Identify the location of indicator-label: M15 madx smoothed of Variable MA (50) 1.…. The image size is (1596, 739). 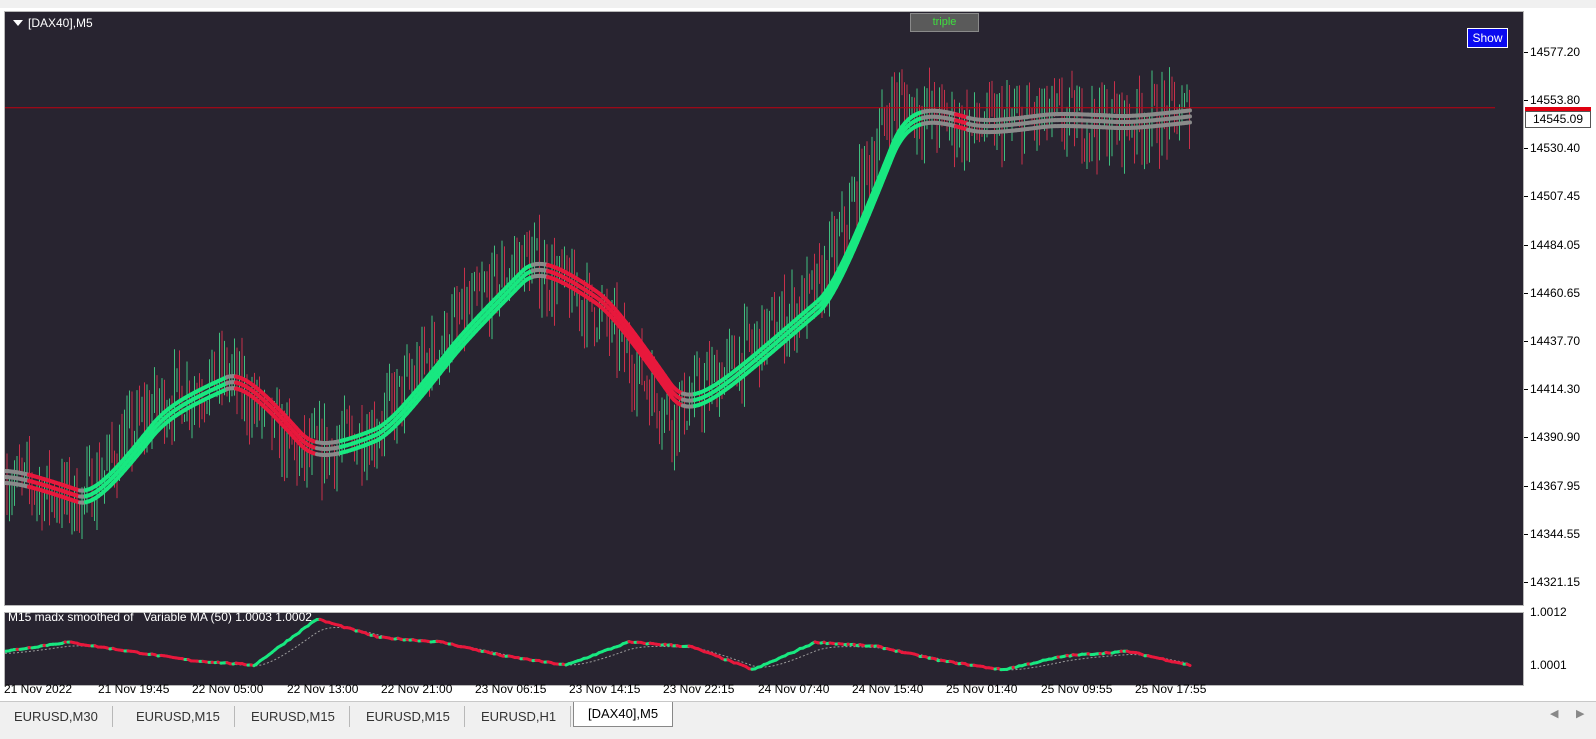
(160, 617).